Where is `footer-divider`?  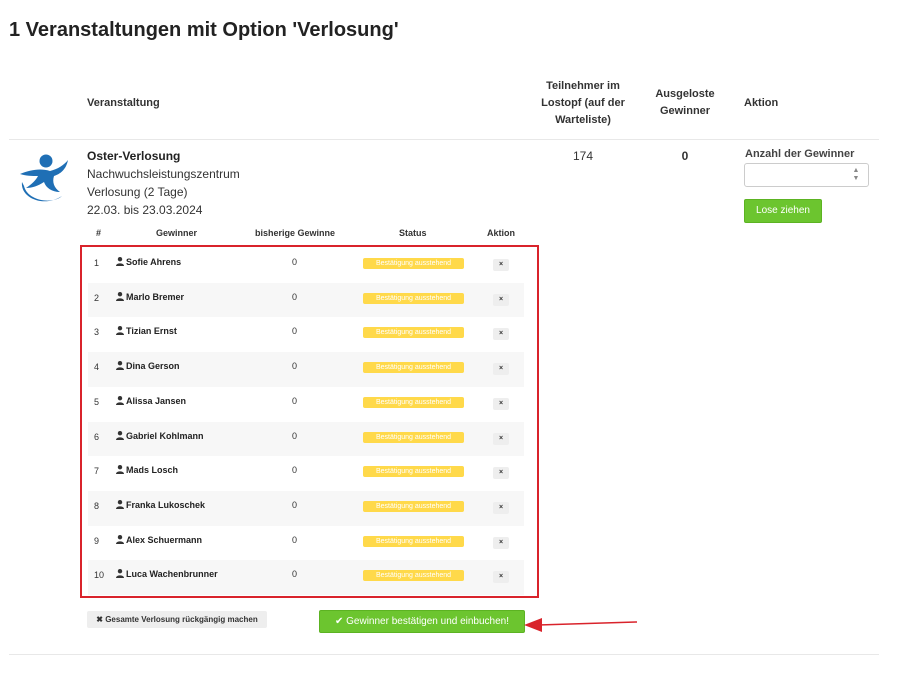 footer-divider is located at coordinates (444, 654).